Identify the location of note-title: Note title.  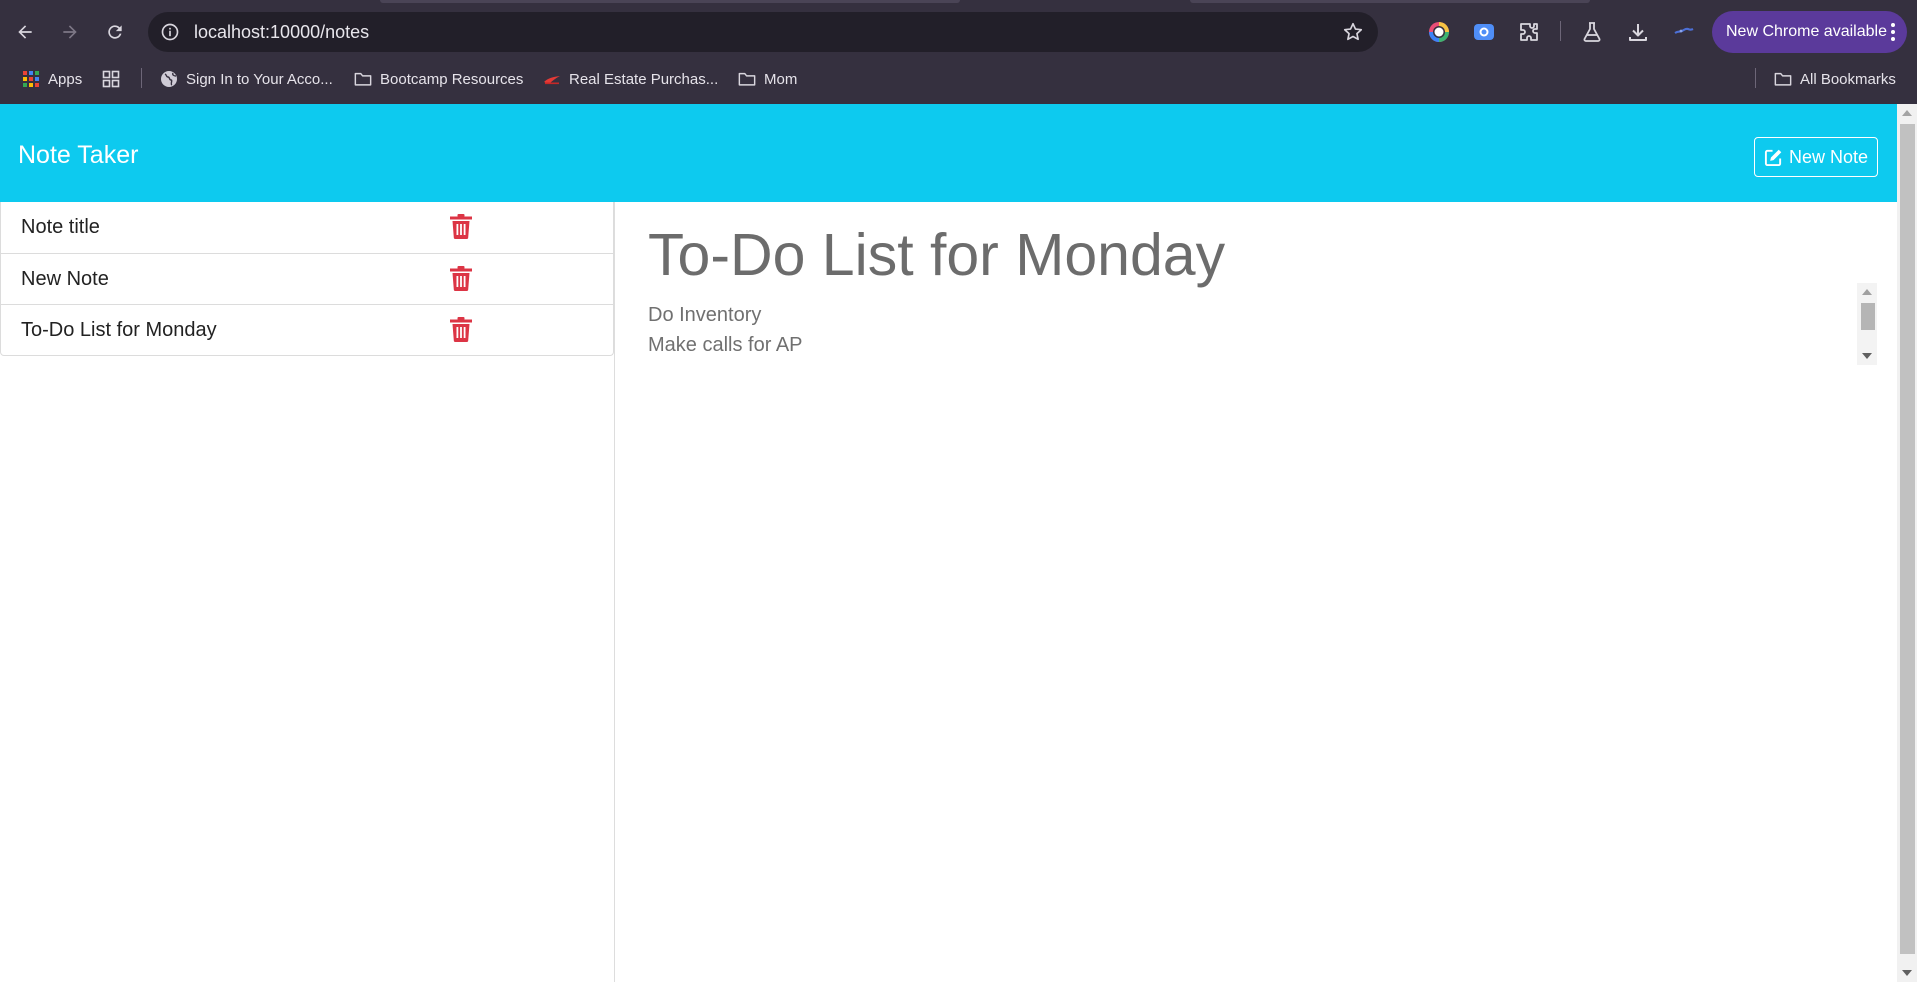
(60, 227).